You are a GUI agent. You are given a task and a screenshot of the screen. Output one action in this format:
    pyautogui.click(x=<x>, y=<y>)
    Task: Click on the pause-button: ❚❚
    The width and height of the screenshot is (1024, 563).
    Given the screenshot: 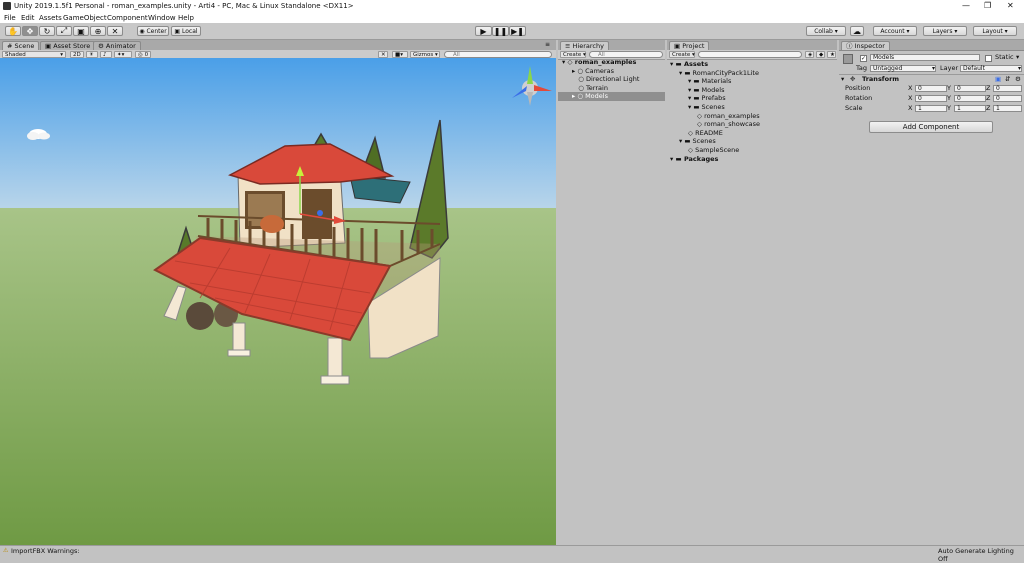 What is the action you would take?
    pyautogui.click(x=500, y=31)
    